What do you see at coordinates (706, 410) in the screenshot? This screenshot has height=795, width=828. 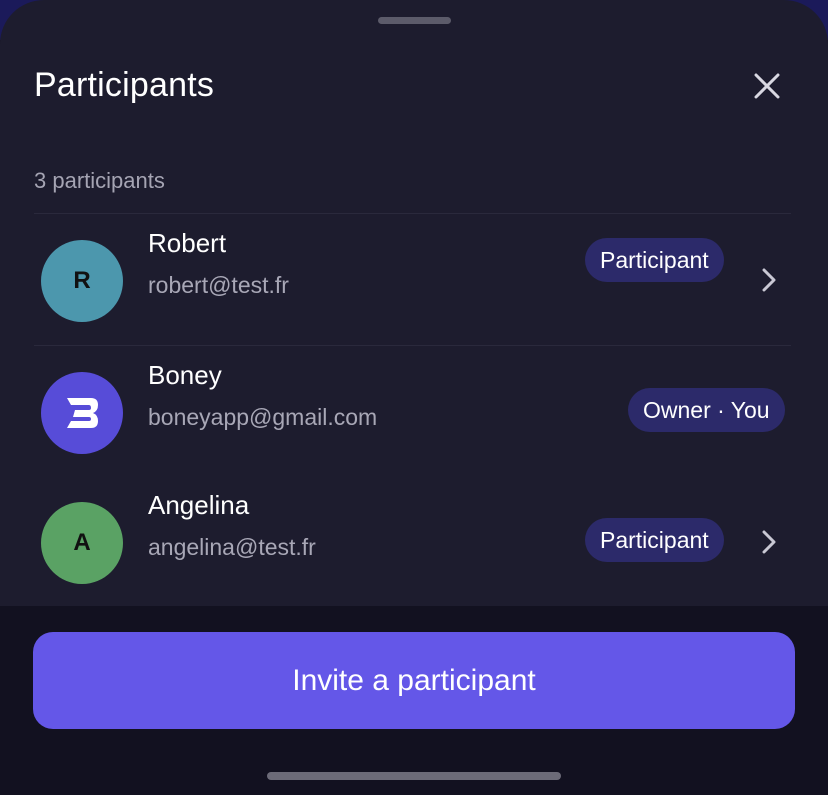 I see `role-badge: Owner · You` at bounding box center [706, 410].